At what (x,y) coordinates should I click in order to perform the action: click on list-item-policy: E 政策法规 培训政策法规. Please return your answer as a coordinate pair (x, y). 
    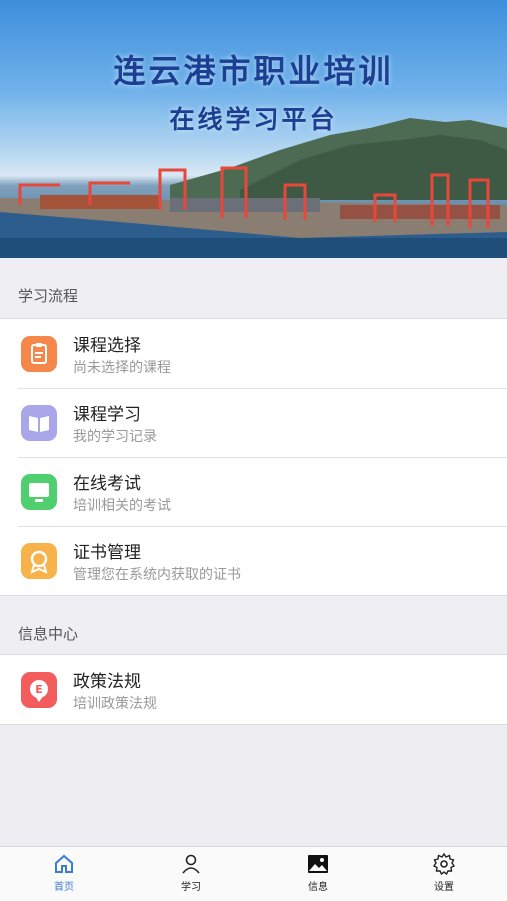
    Looking at the image, I should click on (253, 689).